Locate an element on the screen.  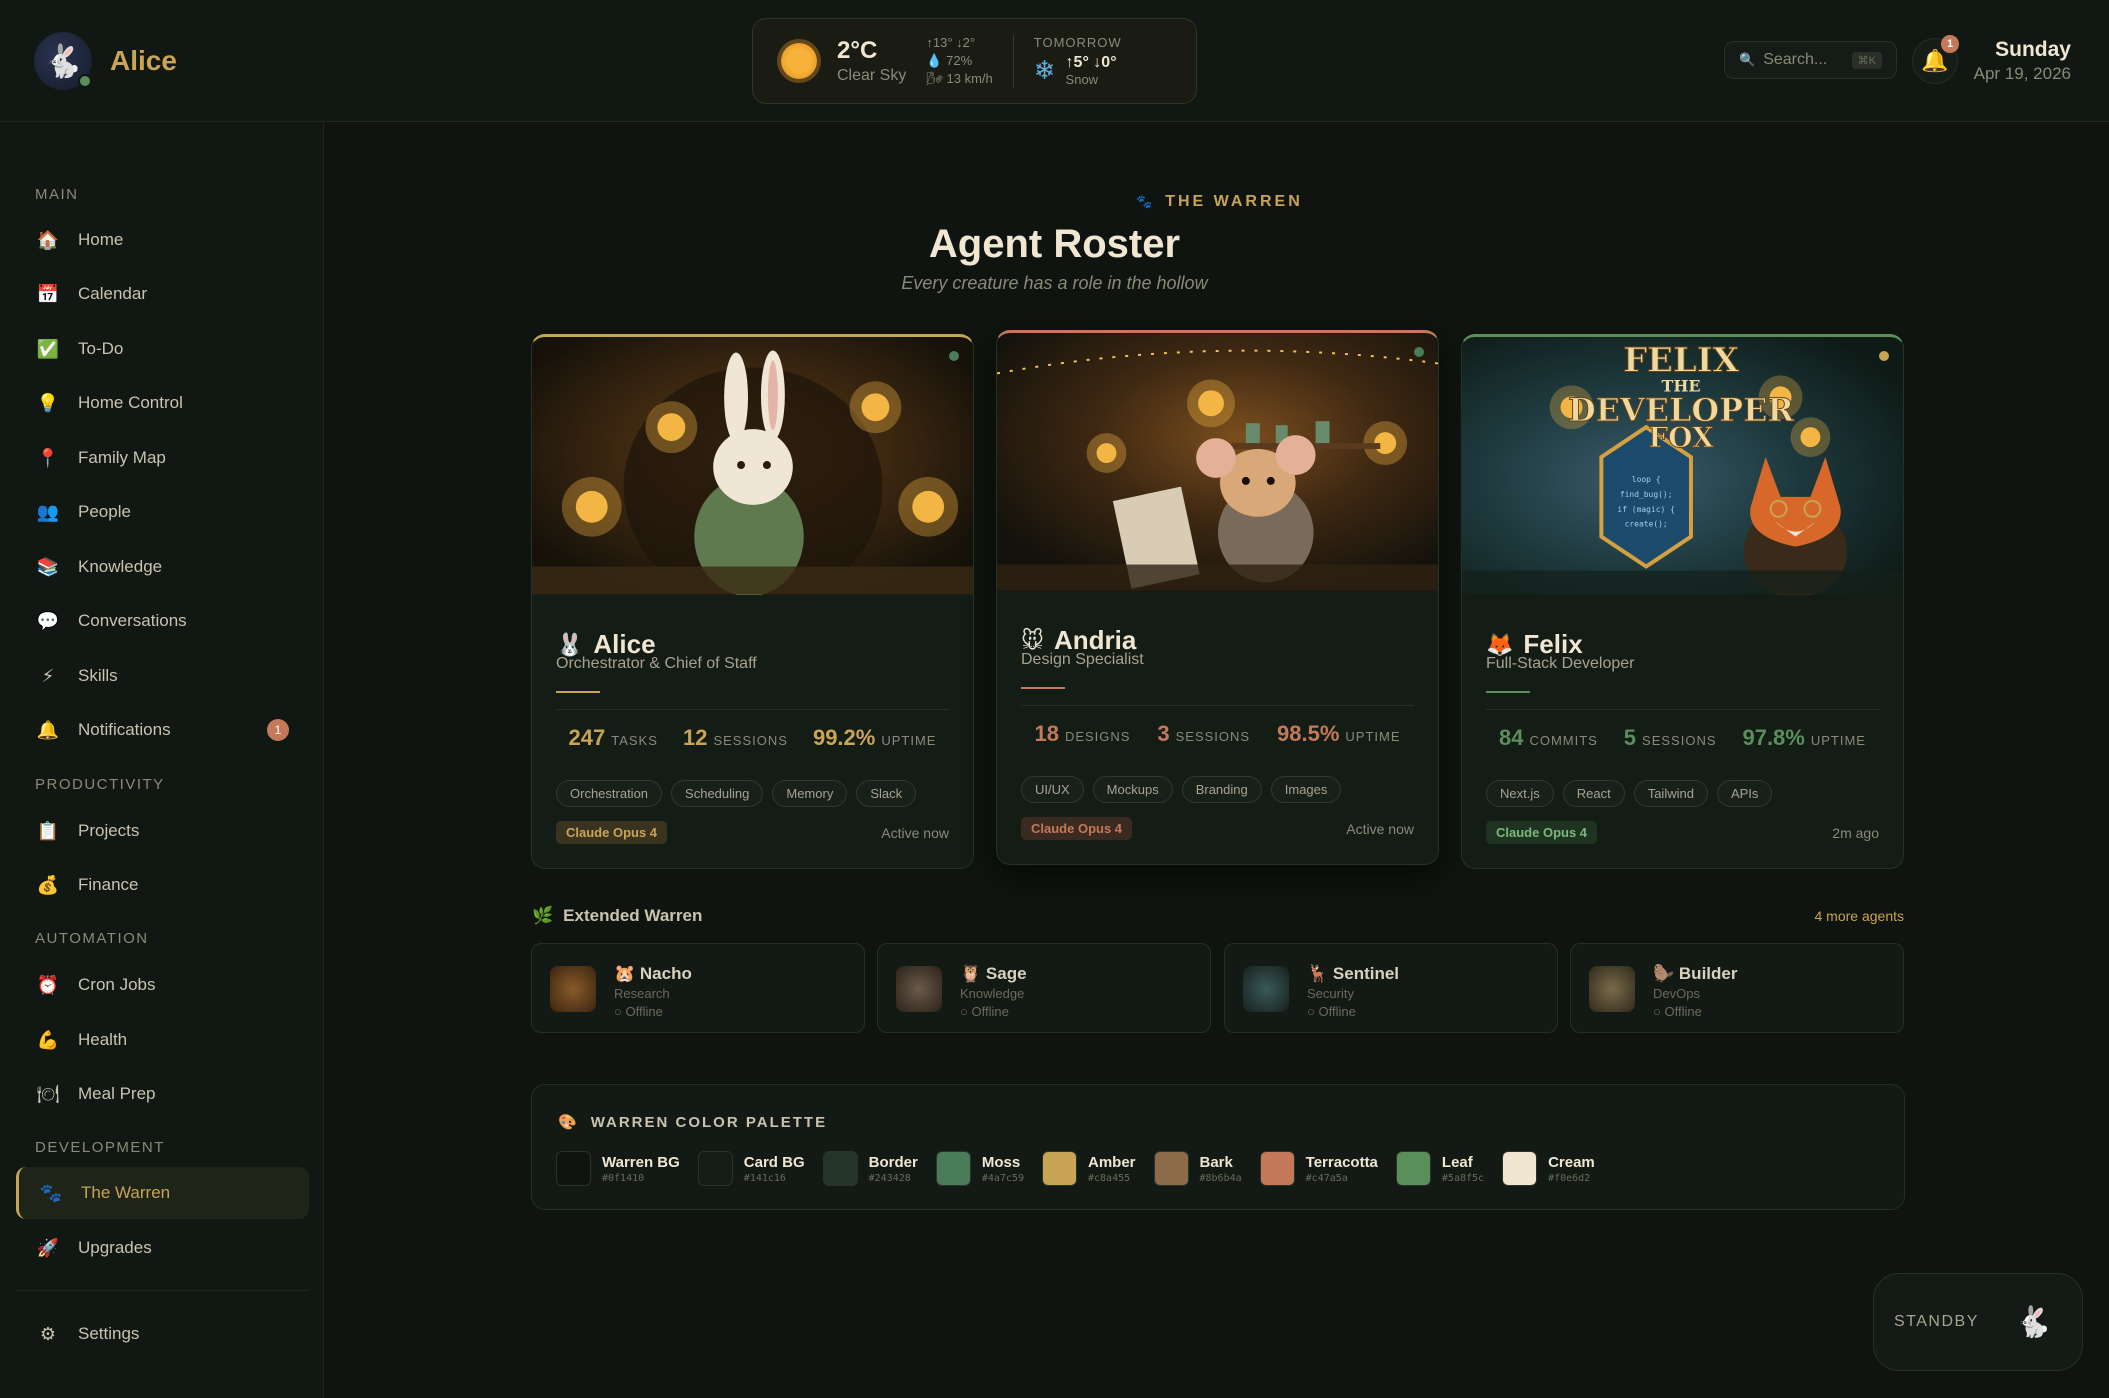
sprout-icon: 🌿 is located at coordinates (543, 915).